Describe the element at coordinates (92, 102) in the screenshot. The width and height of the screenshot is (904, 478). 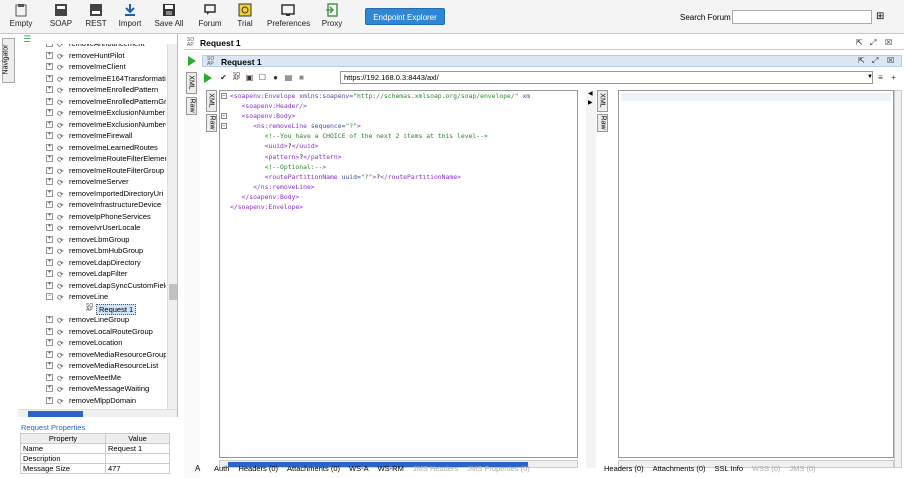
I see `tree-item-operation: +⟳removeImeEnrolledPatternGroup` at that location.